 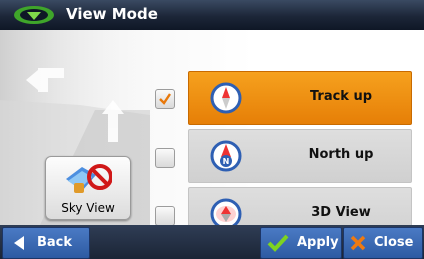 I want to click on north-up-checkbox, so click(x=165, y=158).